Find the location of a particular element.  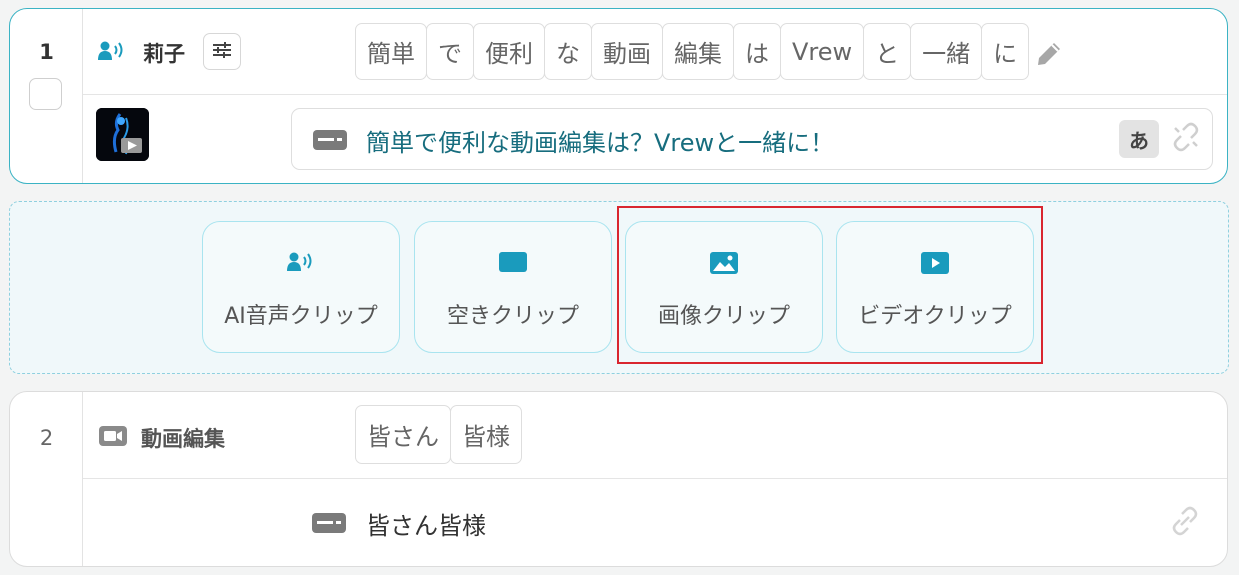

subtitle-text: 簡単で便利な動画編集は？Vrewと一緒に！ is located at coordinates (600, 140).